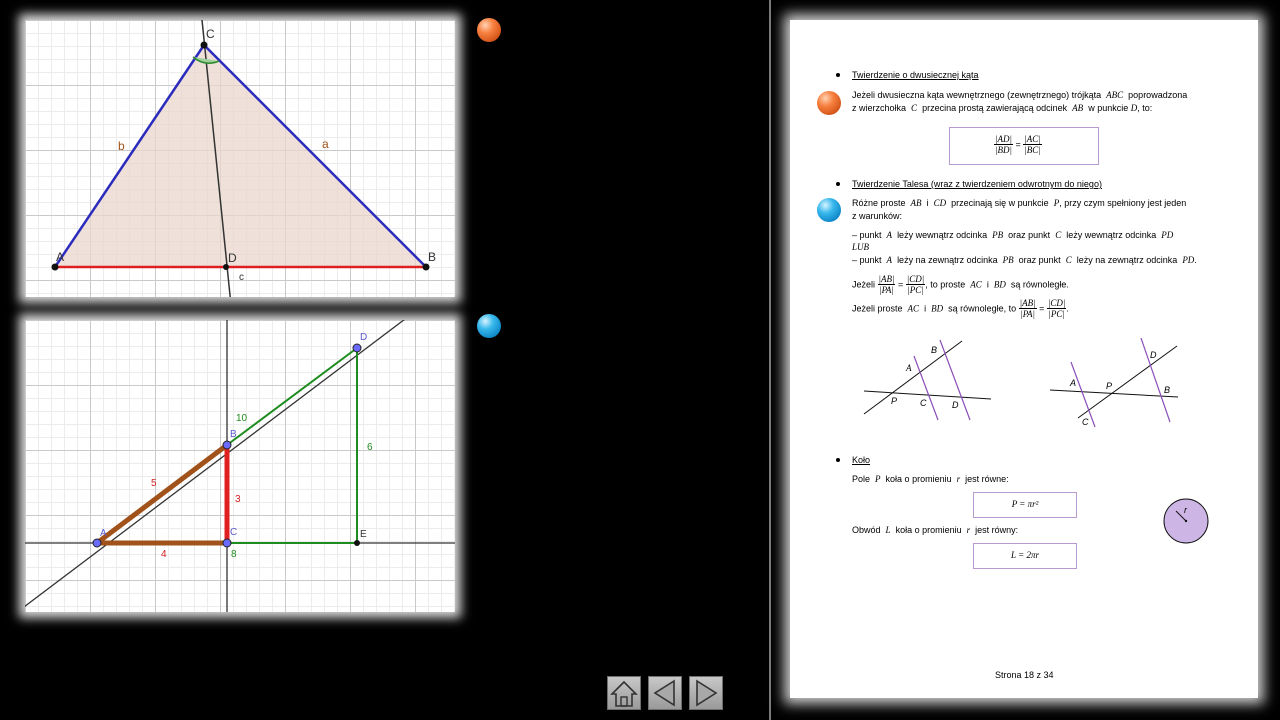  Describe the element at coordinates (164, 554) in the screenshot. I see `length-AC: 4` at that location.